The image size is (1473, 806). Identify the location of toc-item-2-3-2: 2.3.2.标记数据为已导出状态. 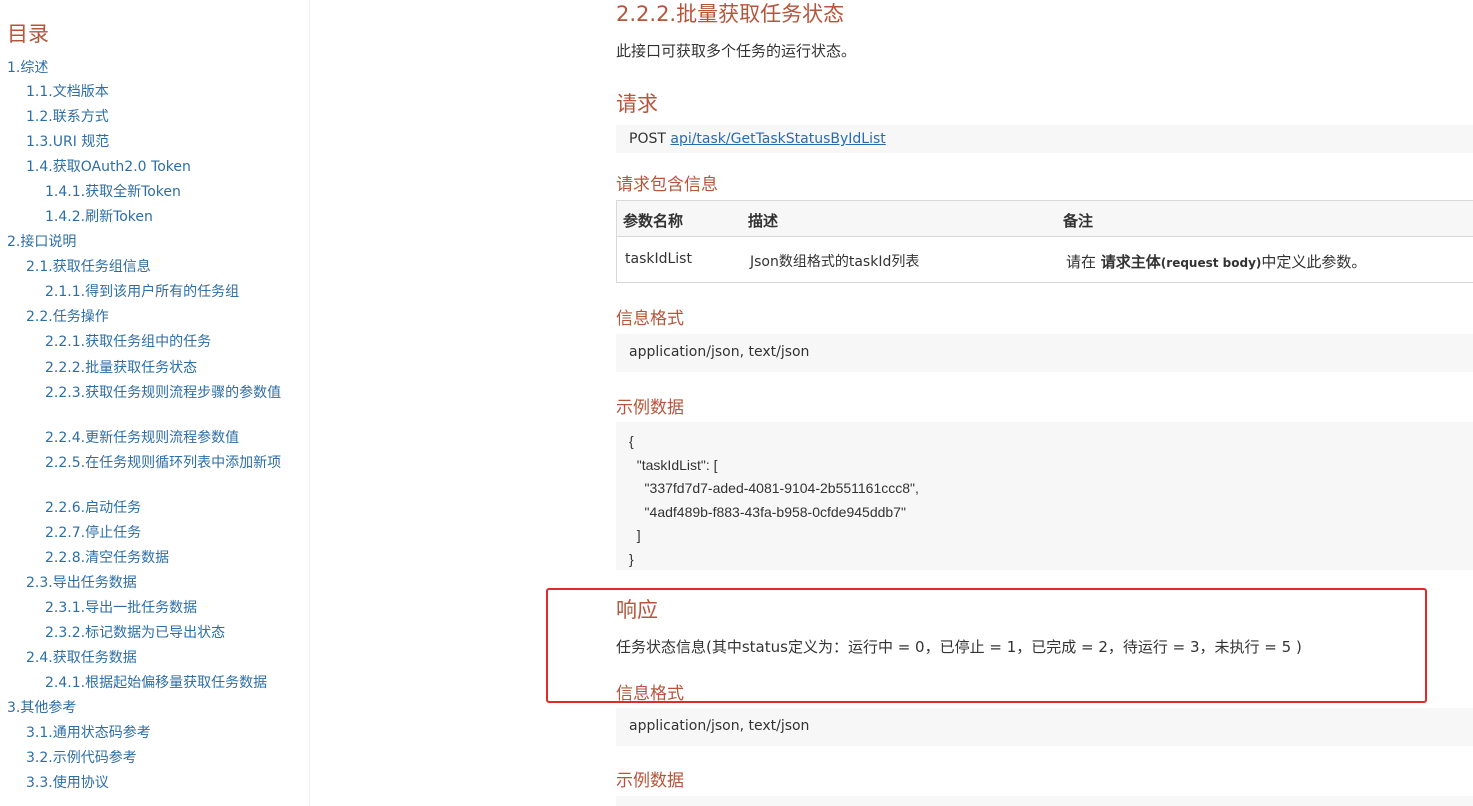
(135, 633).